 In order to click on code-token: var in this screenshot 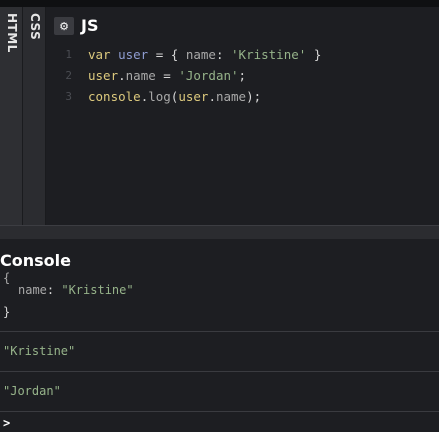, I will do `click(99, 54)`.